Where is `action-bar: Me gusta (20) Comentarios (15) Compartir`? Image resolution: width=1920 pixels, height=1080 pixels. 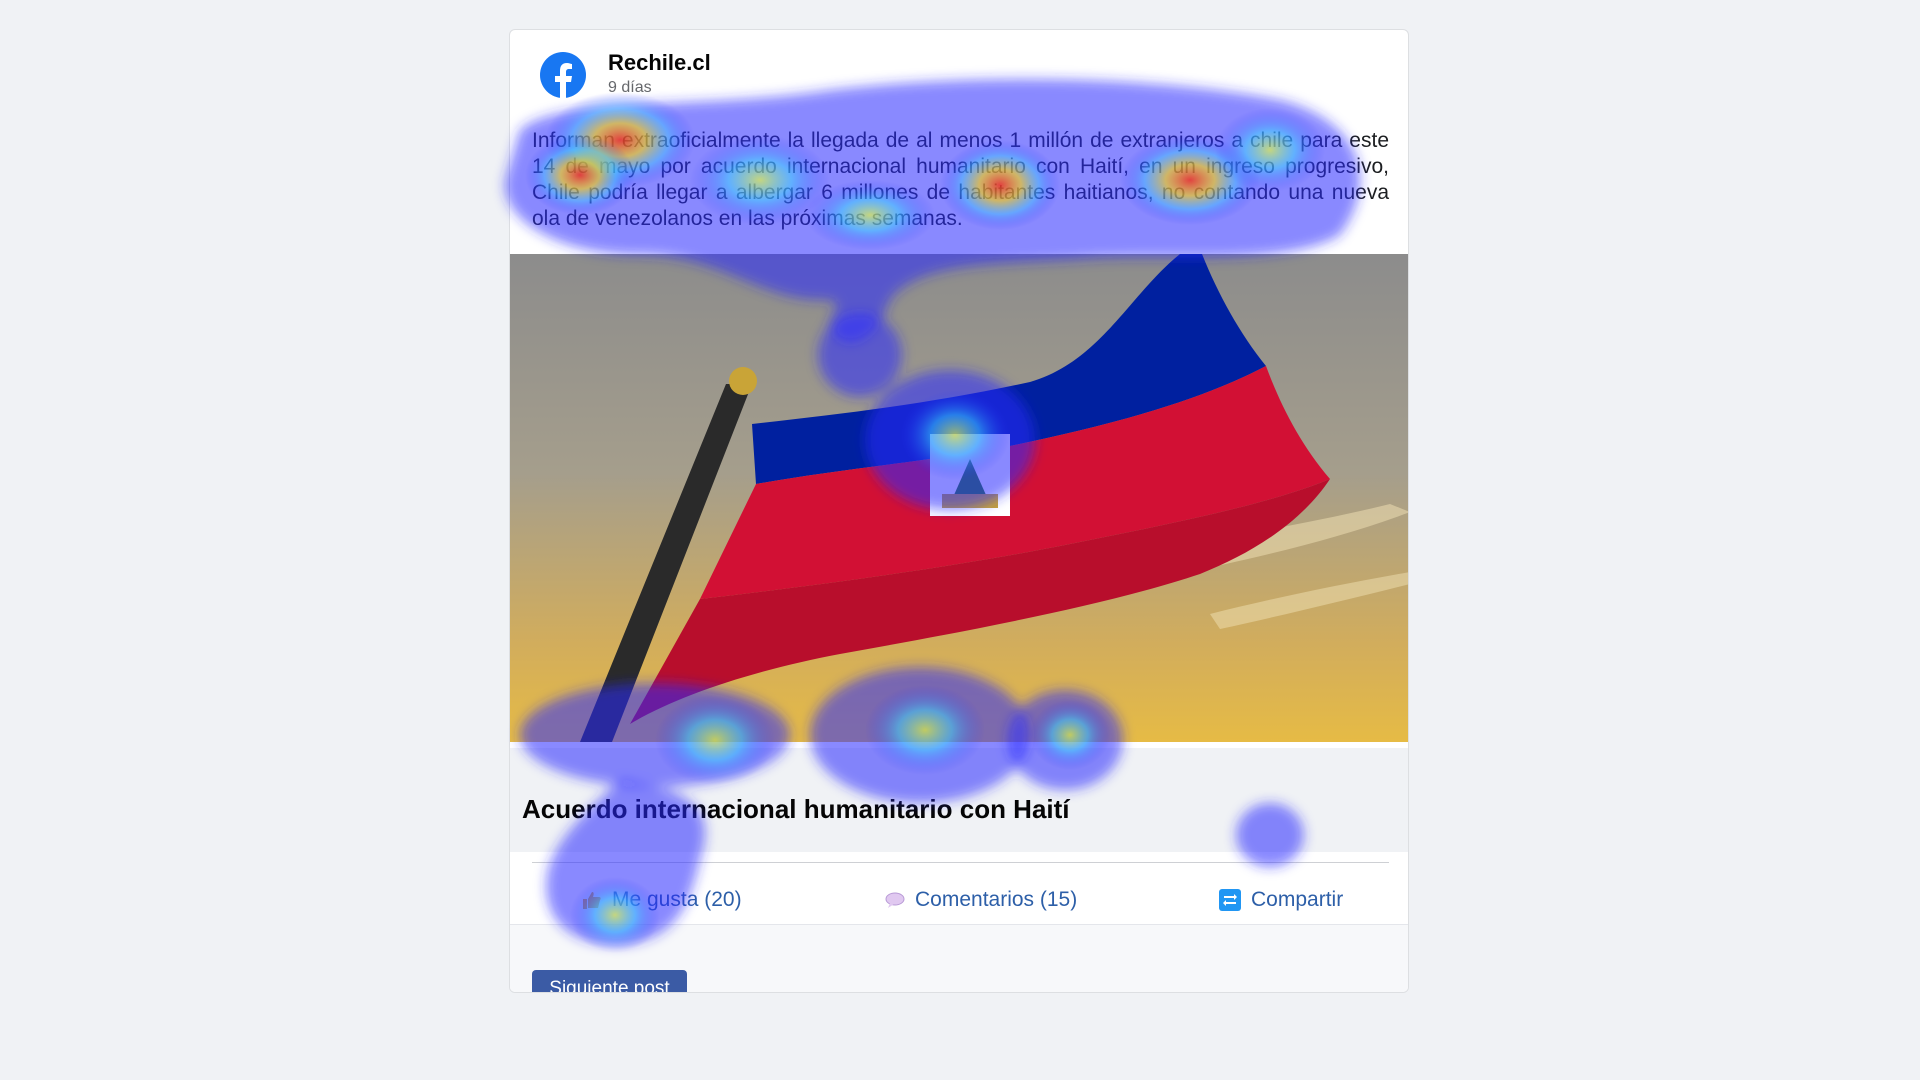
action-bar: Me gusta (20) Comentarios (15) Compartir is located at coordinates (959, 900).